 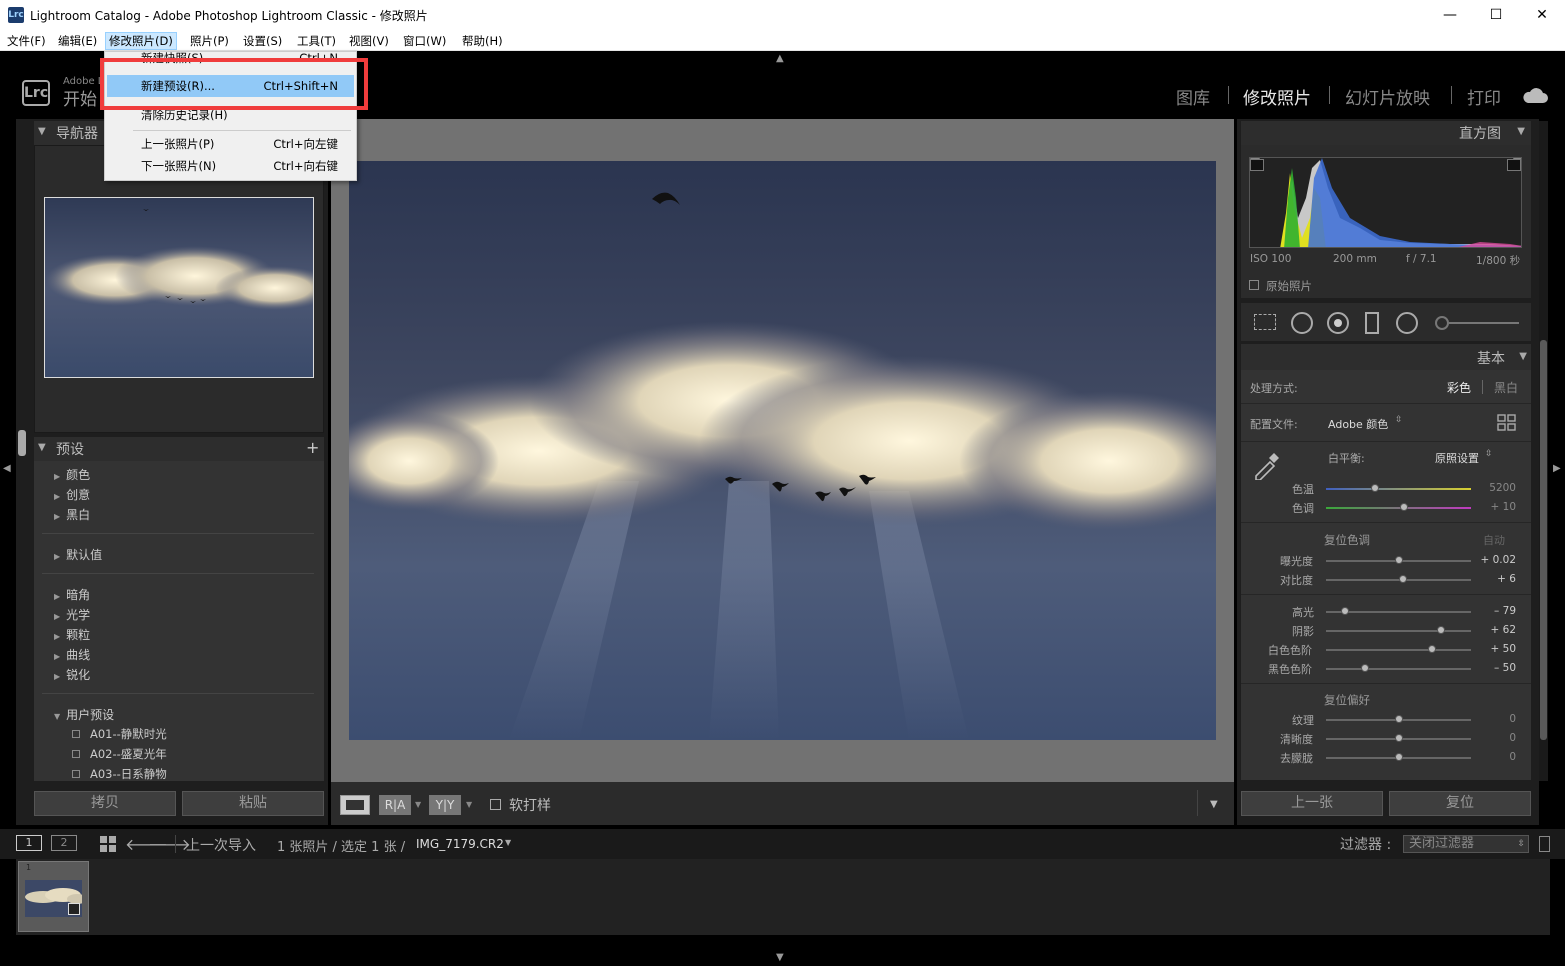 I want to click on reset-presence-button: 复位偏好, so click(x=1347, y=700).